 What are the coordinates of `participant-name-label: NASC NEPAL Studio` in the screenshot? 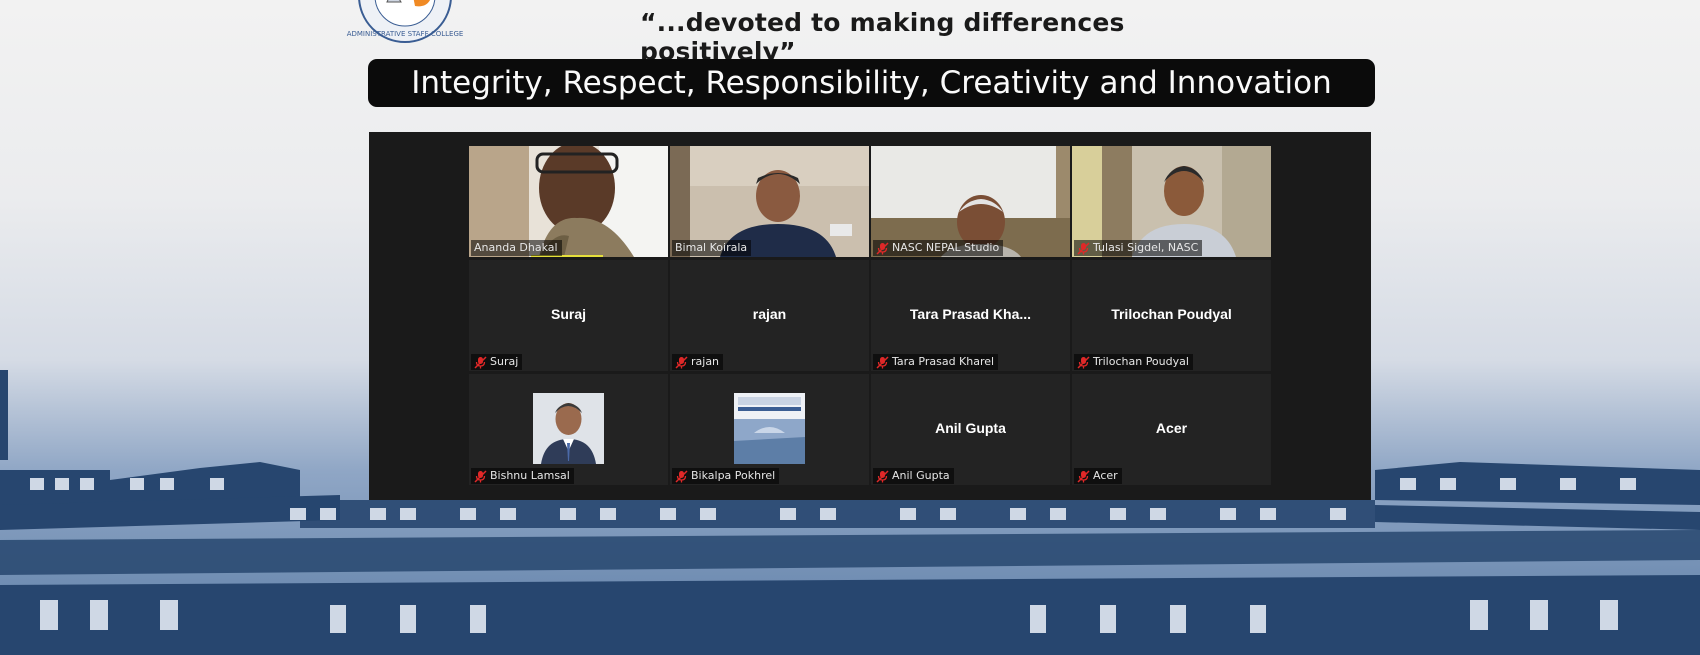 It's located at (938, 248).